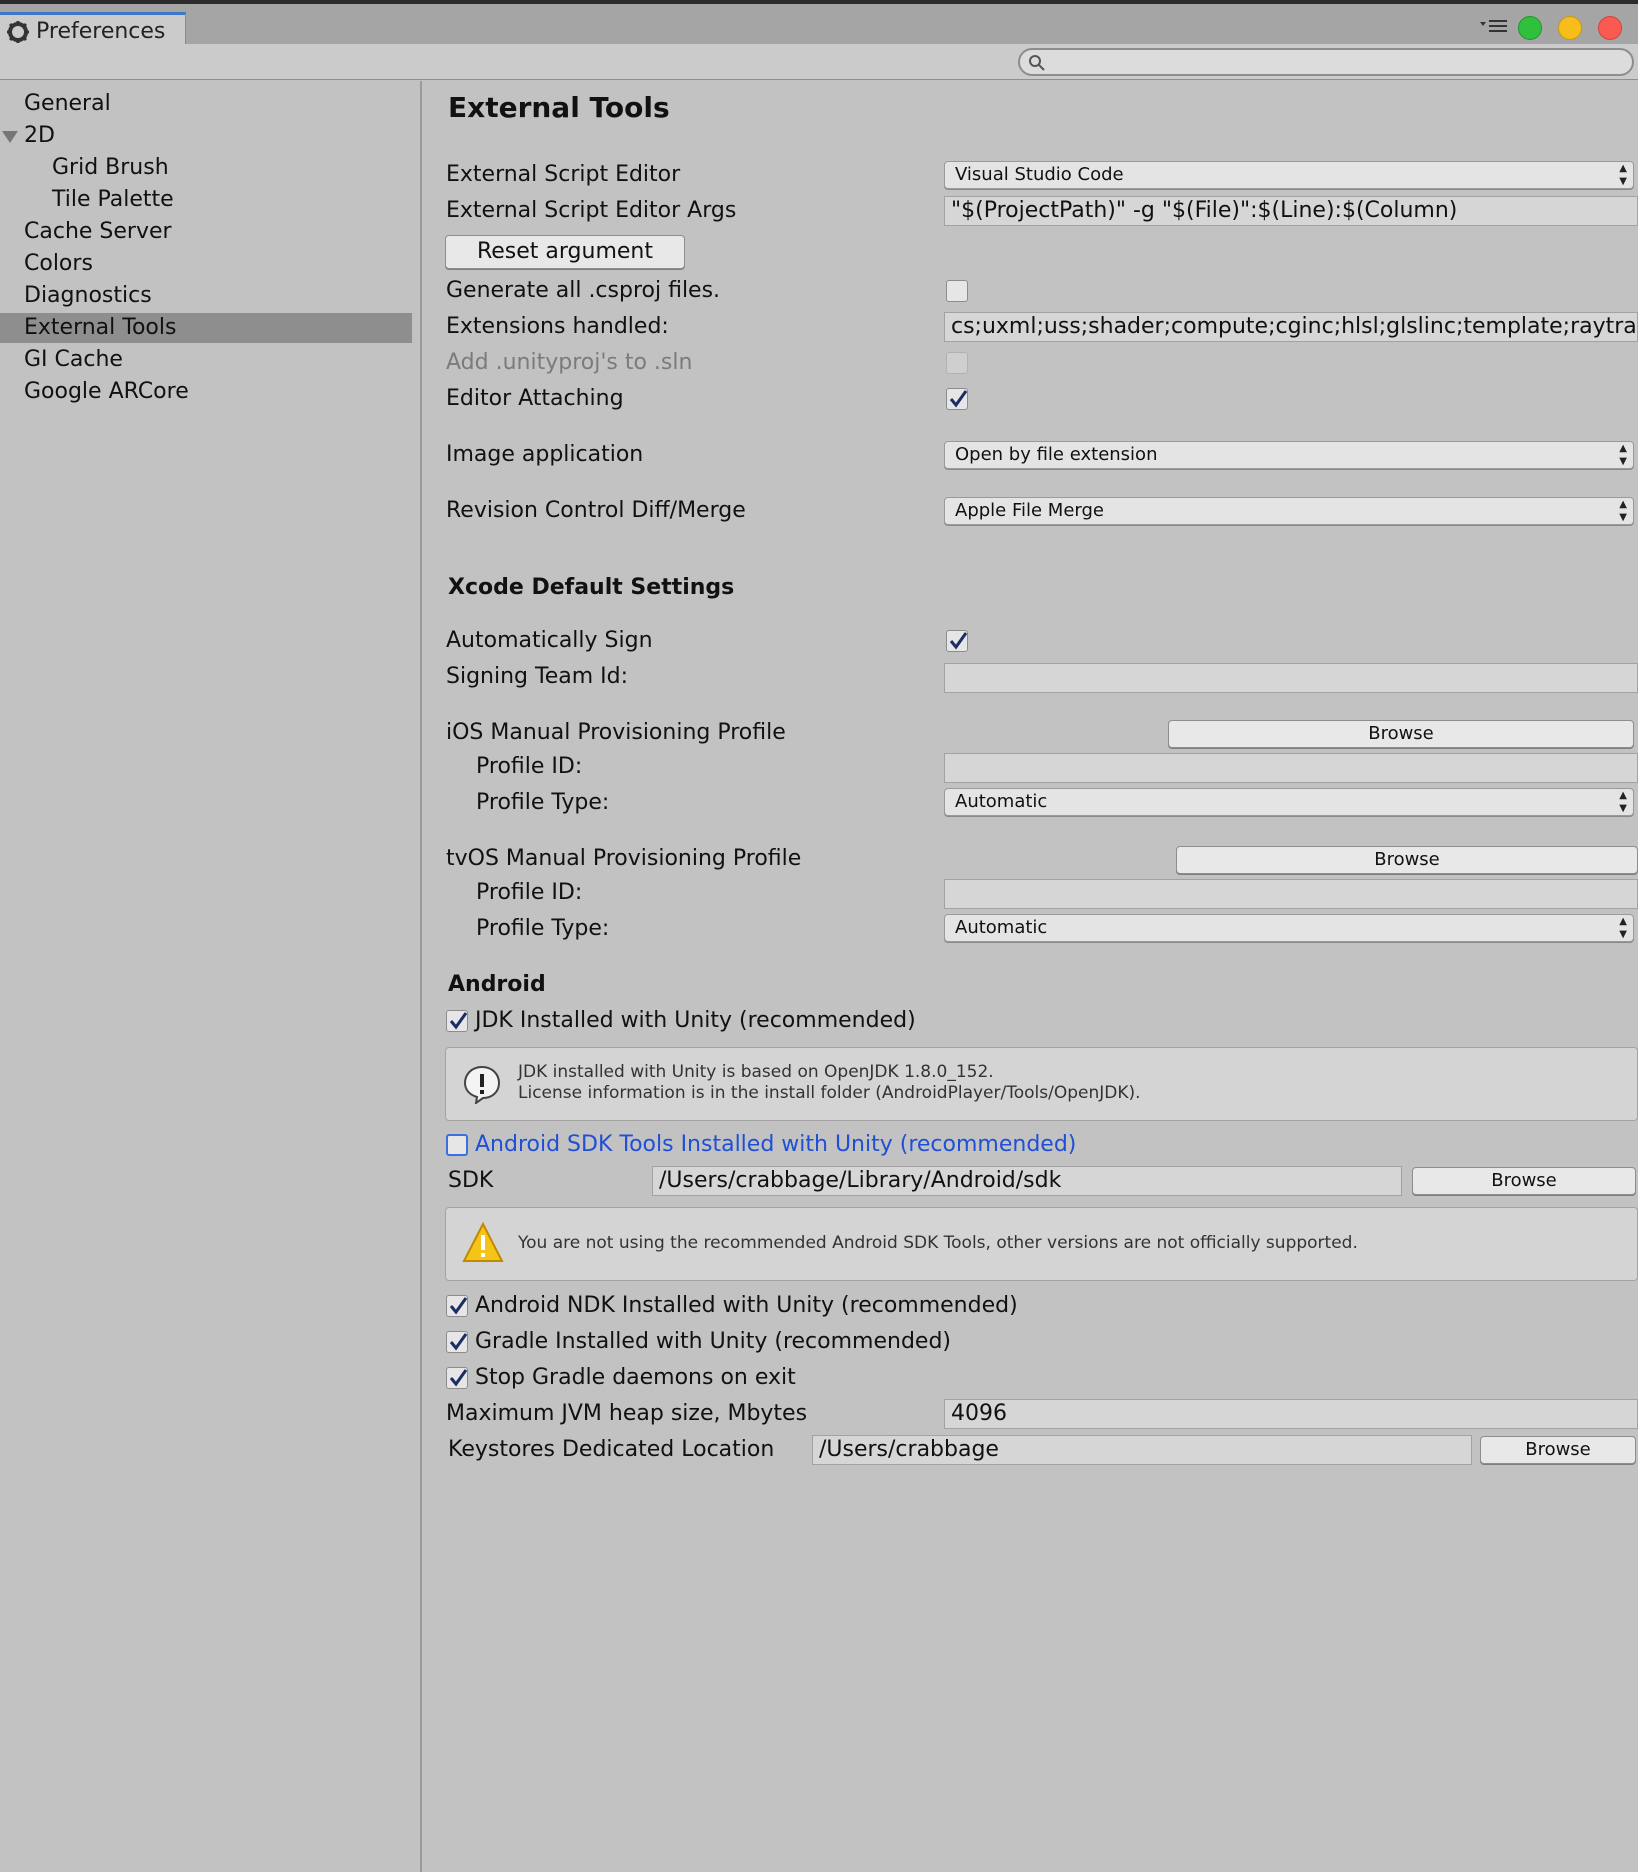 This screenshot has width=1638, height=1872. What do you see at coordinates (1558, 1450) in the screenshot?
I see `keystores-browse-button: Browse` at bounding box center [1558, 1450].